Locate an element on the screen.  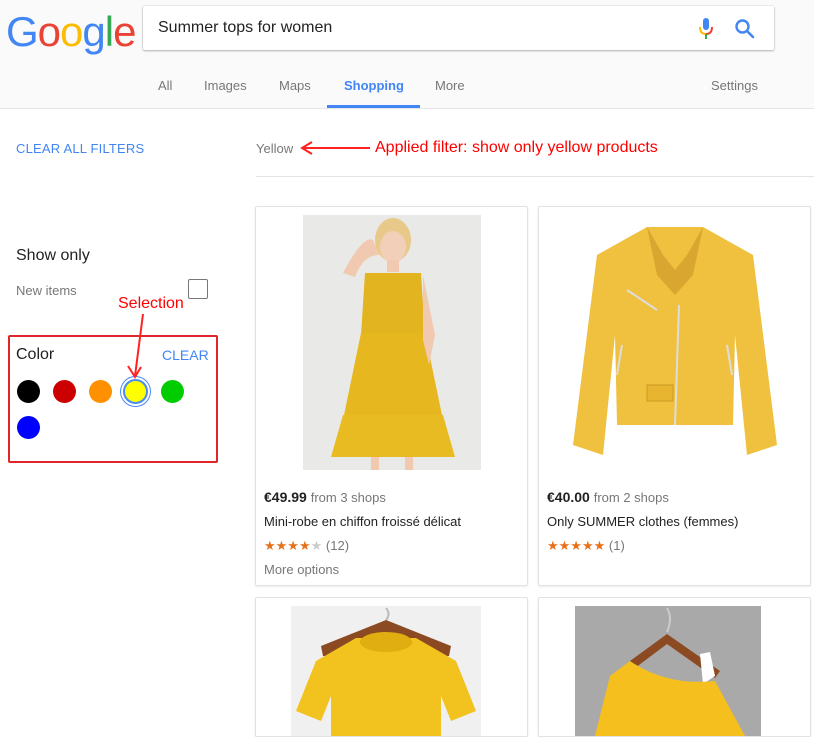
product-image-one-shoulder-top is located at coordinates (668, 671).